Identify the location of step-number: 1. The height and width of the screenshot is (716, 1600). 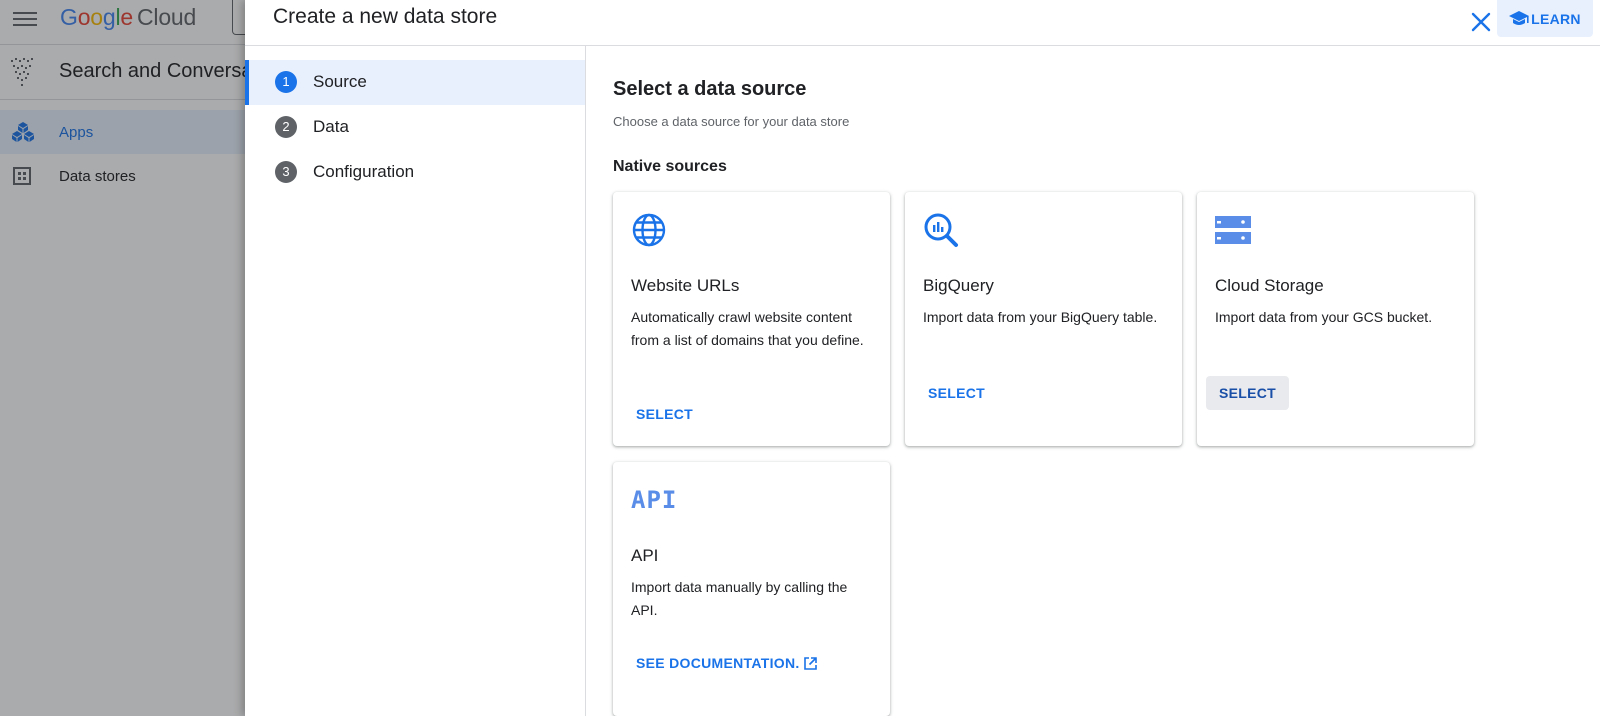
(286, 82).